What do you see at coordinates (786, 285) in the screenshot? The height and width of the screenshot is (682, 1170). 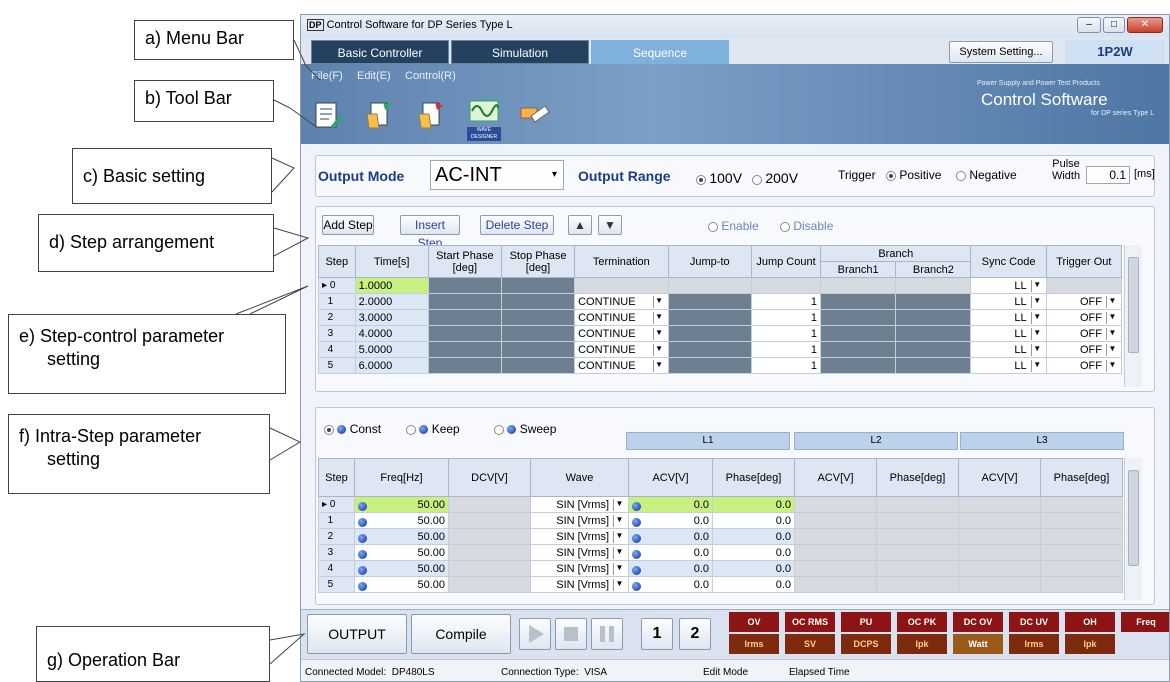 I see `jump-count-cell` at bounding box center [786, 285].